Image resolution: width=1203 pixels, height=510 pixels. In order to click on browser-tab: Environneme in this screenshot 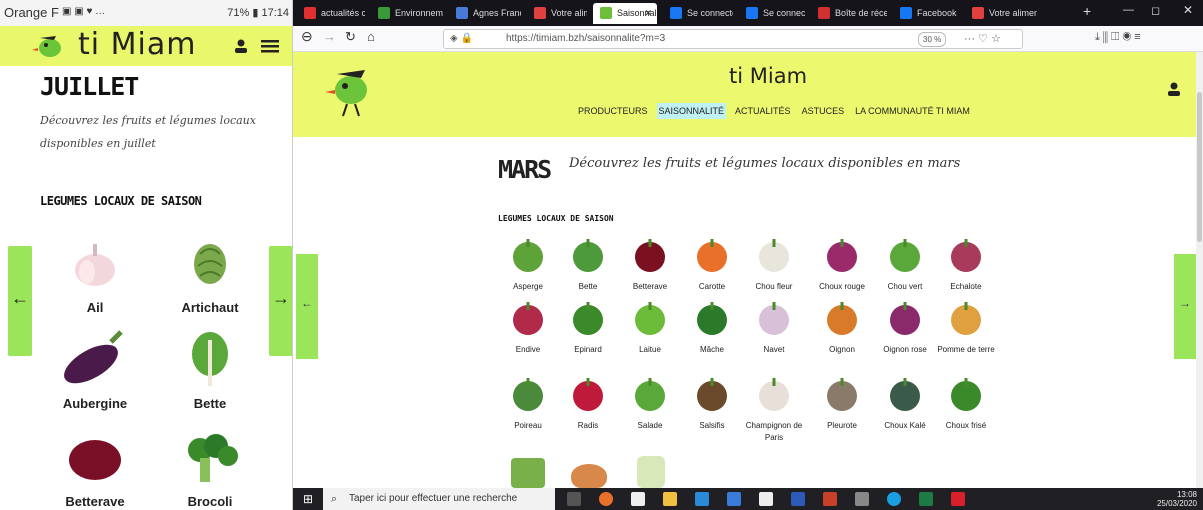, I will do `click(407, 13)`.